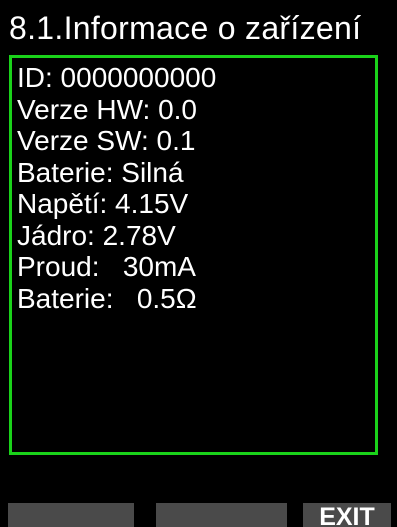 This screenshot has height=527, width=397. What do you see at coordinates (100, 172) in the screenshot?
I see `info-row-battery-status: Baterie: Silná` at bounding box center [100, 172].